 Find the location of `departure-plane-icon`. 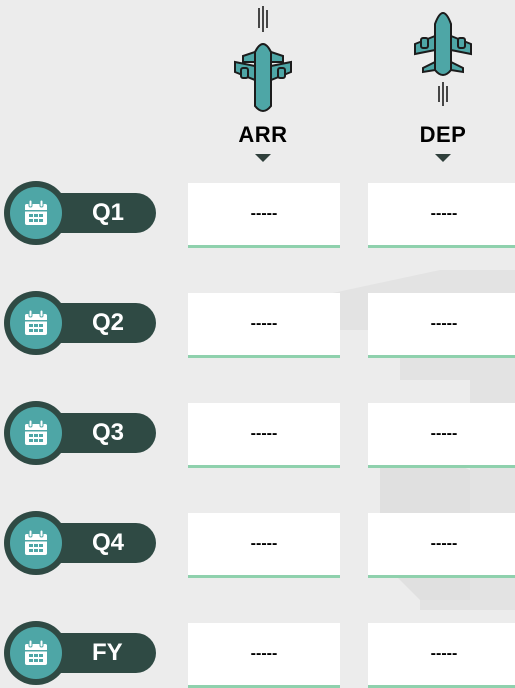

departure-plane-icon is located at coordinates (443, 59).